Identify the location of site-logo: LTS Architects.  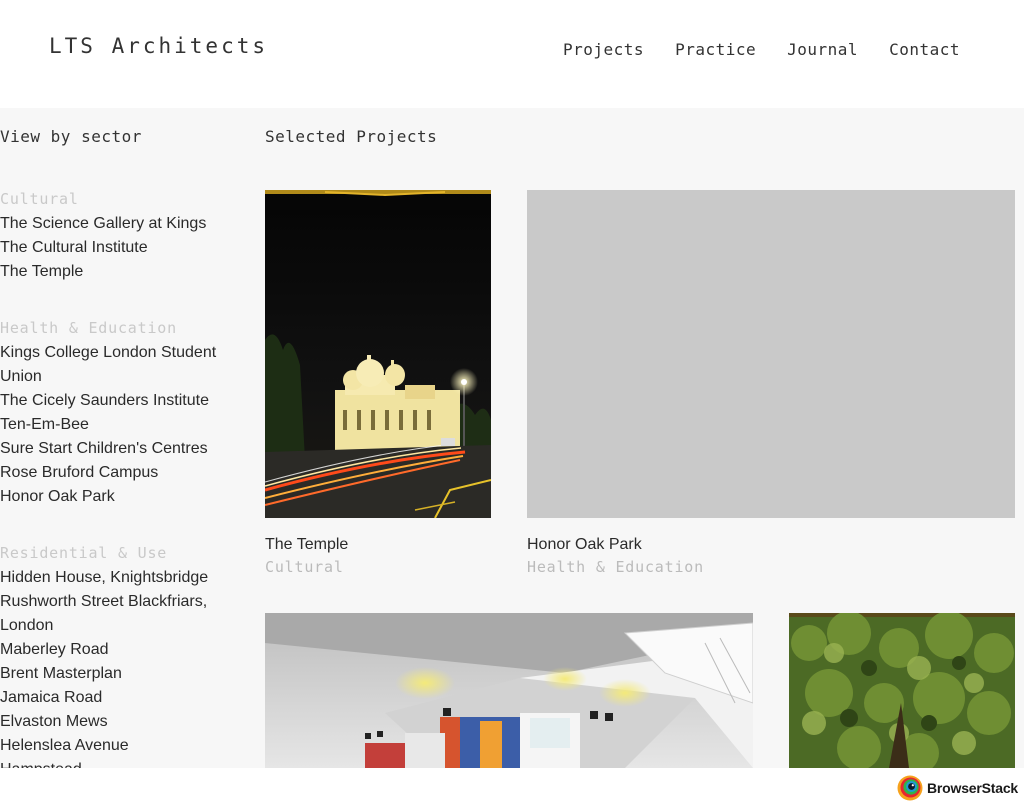
(158, 46).